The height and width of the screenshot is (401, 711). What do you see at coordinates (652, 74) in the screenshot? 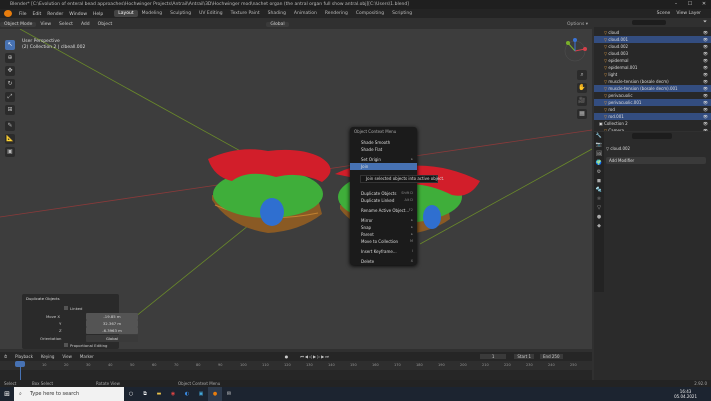
I see `outliner-row: ▽ light 👁` at bounding box center [652, 74].